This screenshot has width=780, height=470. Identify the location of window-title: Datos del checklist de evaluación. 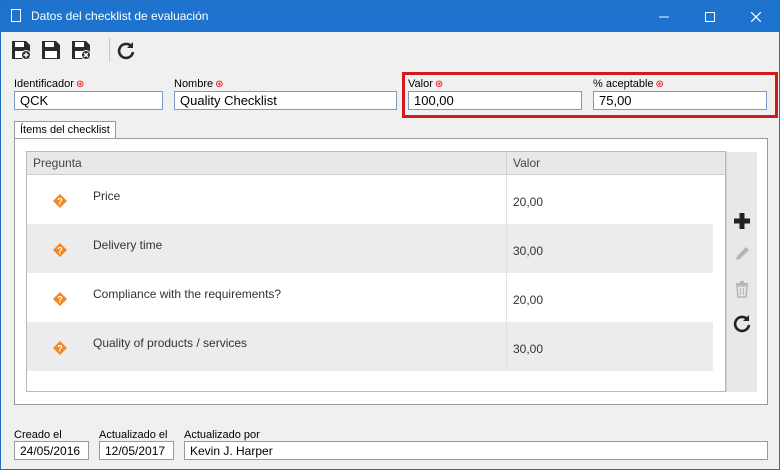
(120, 16).